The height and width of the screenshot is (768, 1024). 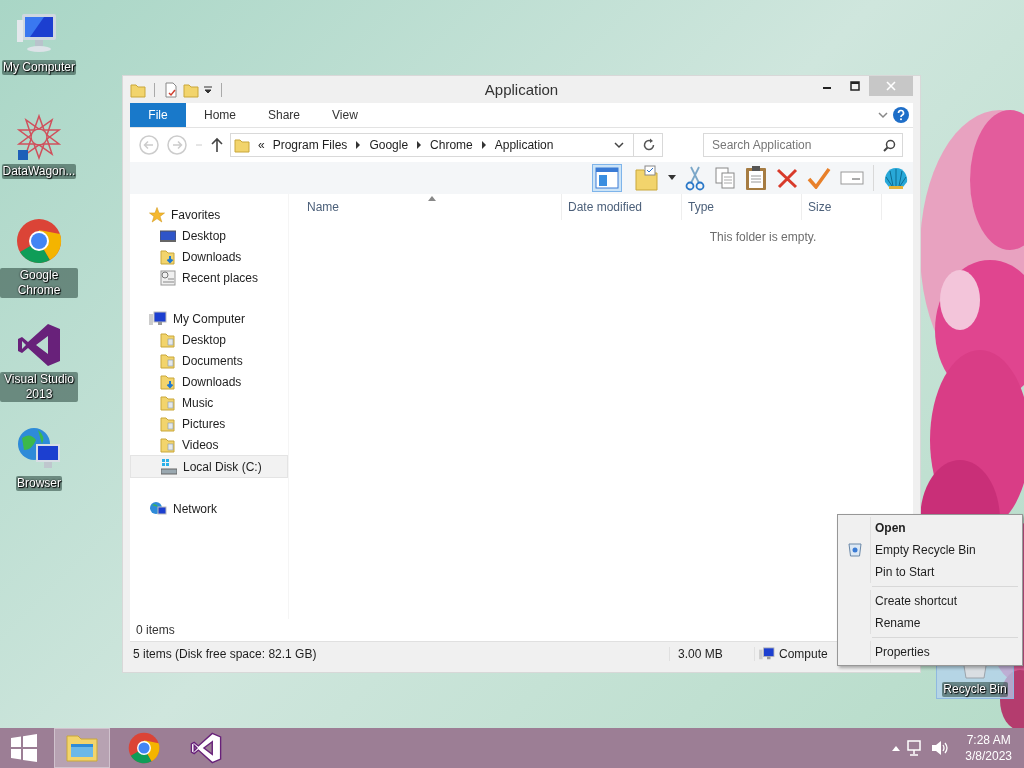 What do you see at coordinates (169, 466) in the screenshot?
I see `disk-drive-icon` at bounding box center [169, 466].